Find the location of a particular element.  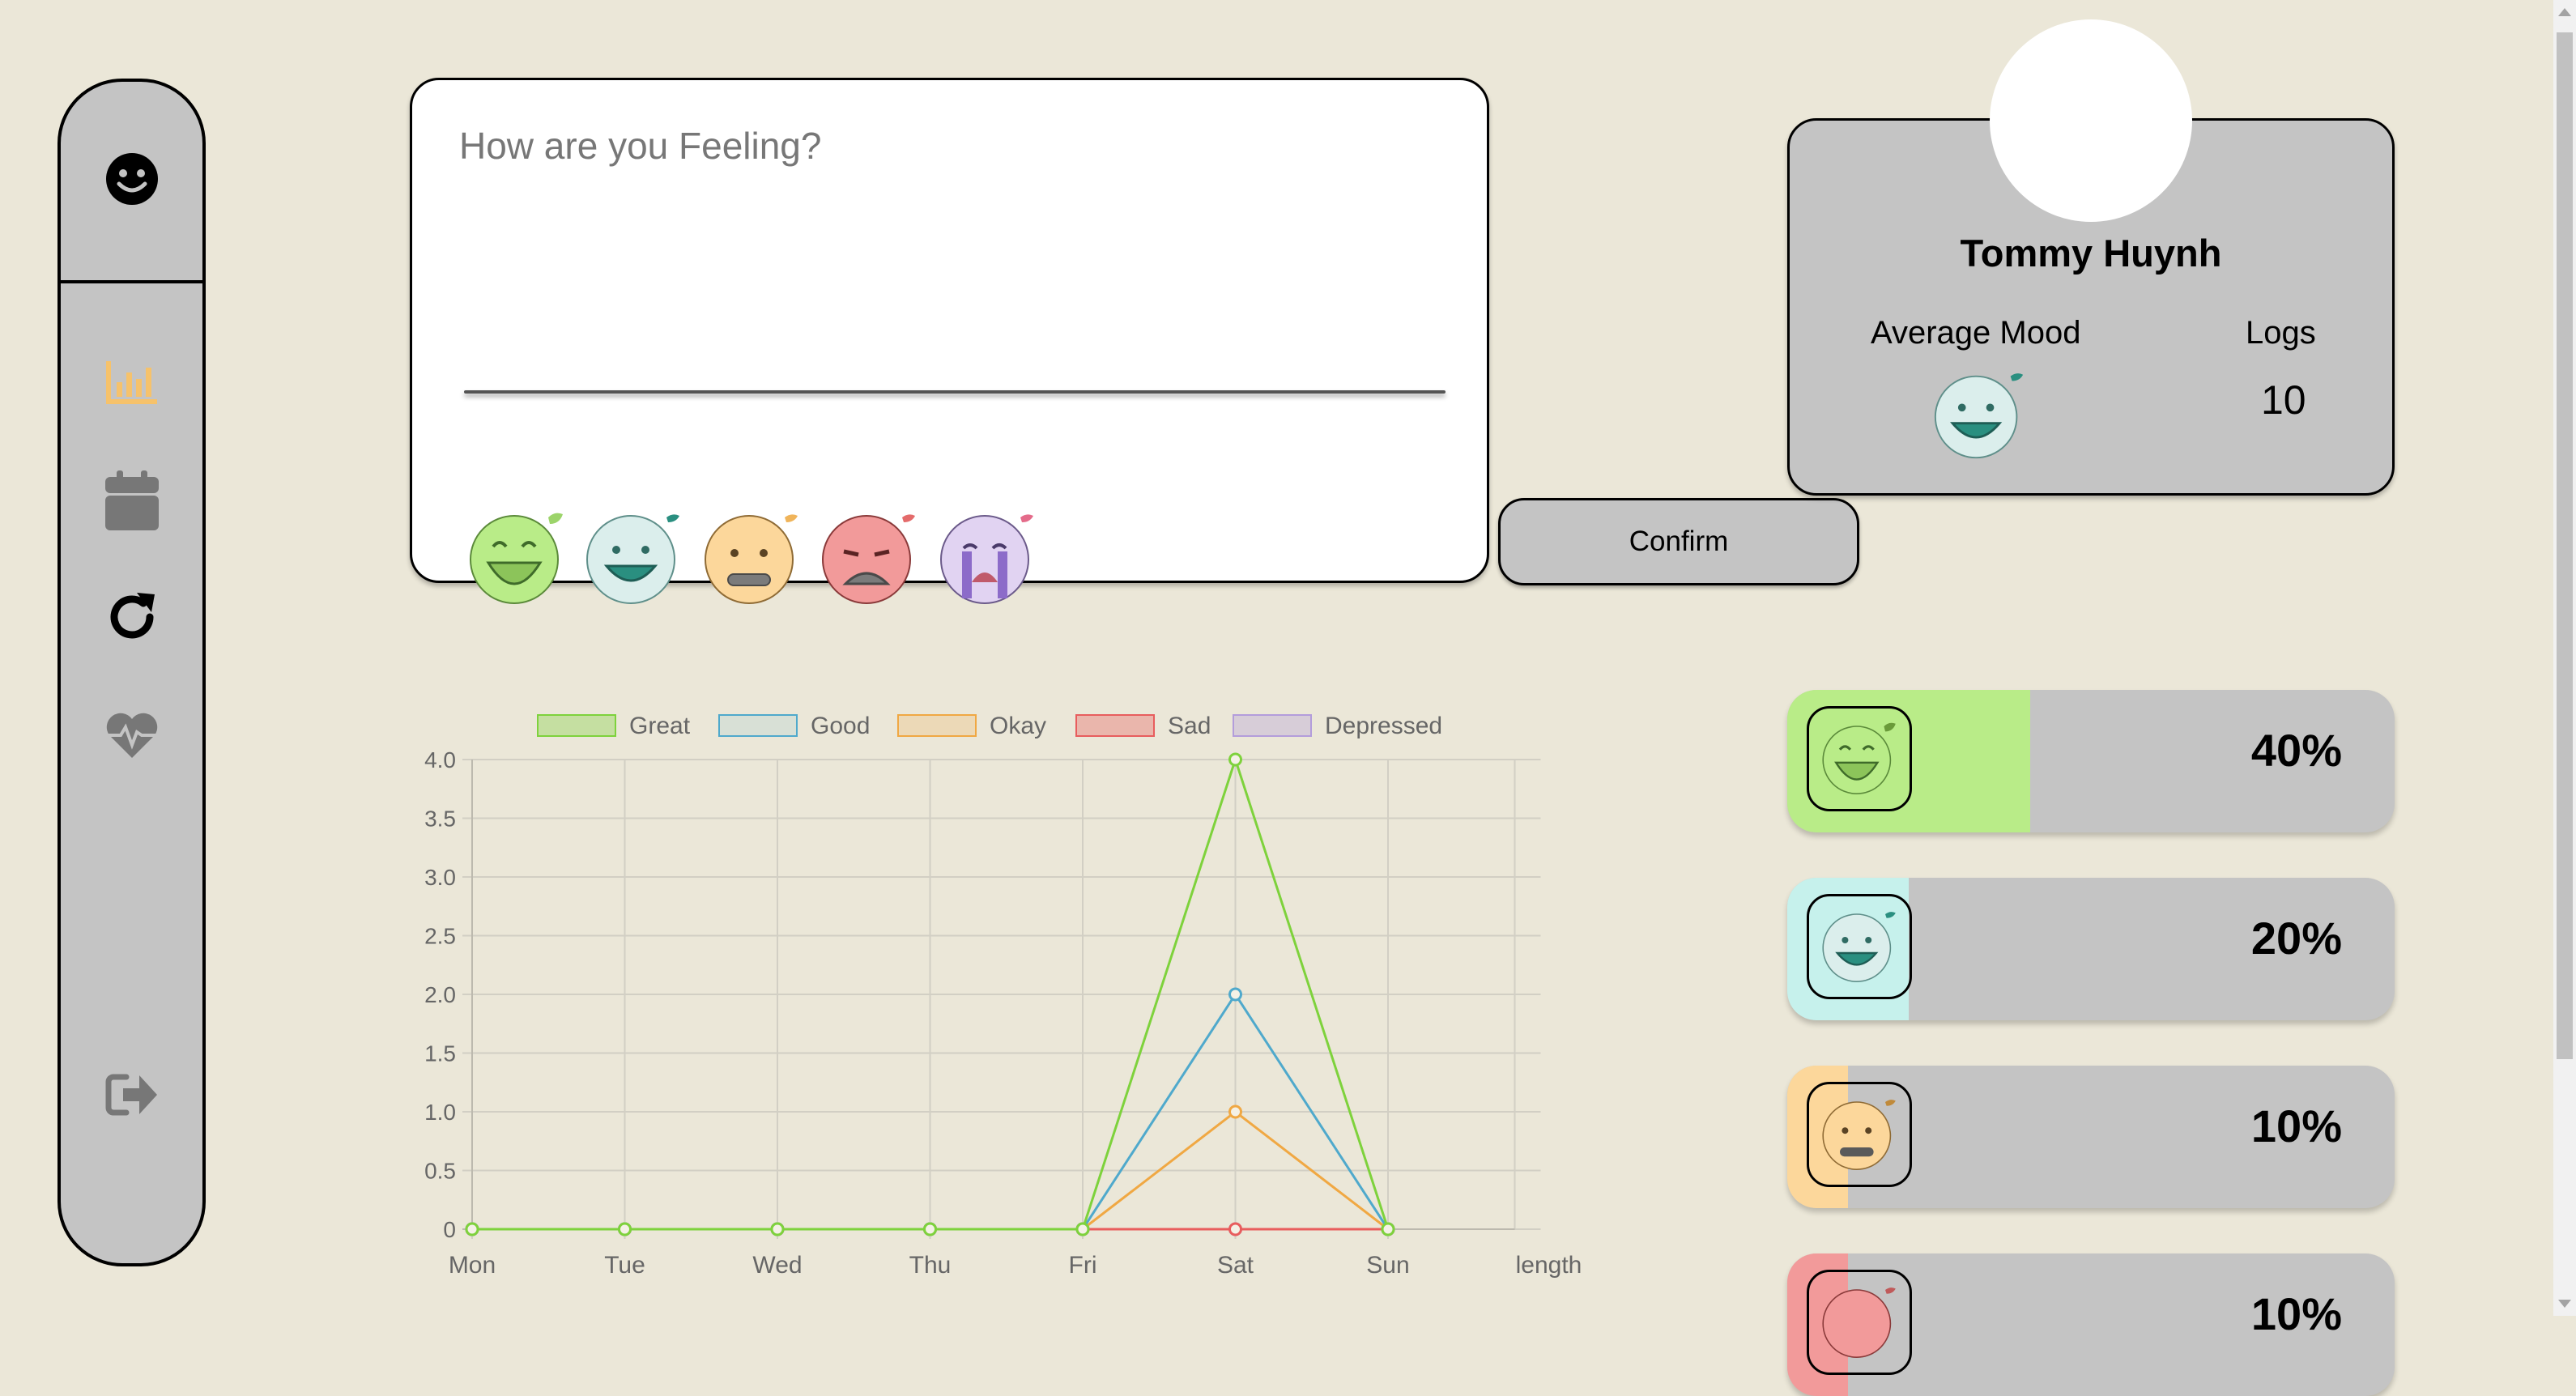

chart-x-tick-label: Thu is located at coordinates (930, 1265).